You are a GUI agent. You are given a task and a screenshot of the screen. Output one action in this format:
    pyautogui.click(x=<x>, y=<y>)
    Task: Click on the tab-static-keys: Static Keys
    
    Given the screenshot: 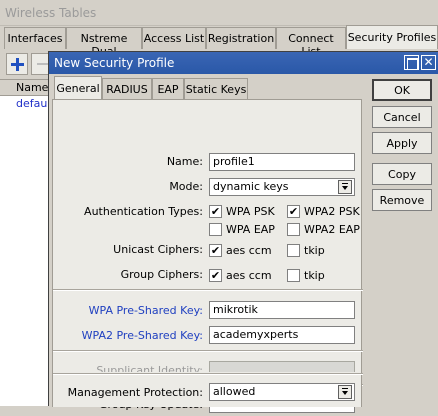 What is the action you would take?
    pyautogui.click(x=216, y=88)
    